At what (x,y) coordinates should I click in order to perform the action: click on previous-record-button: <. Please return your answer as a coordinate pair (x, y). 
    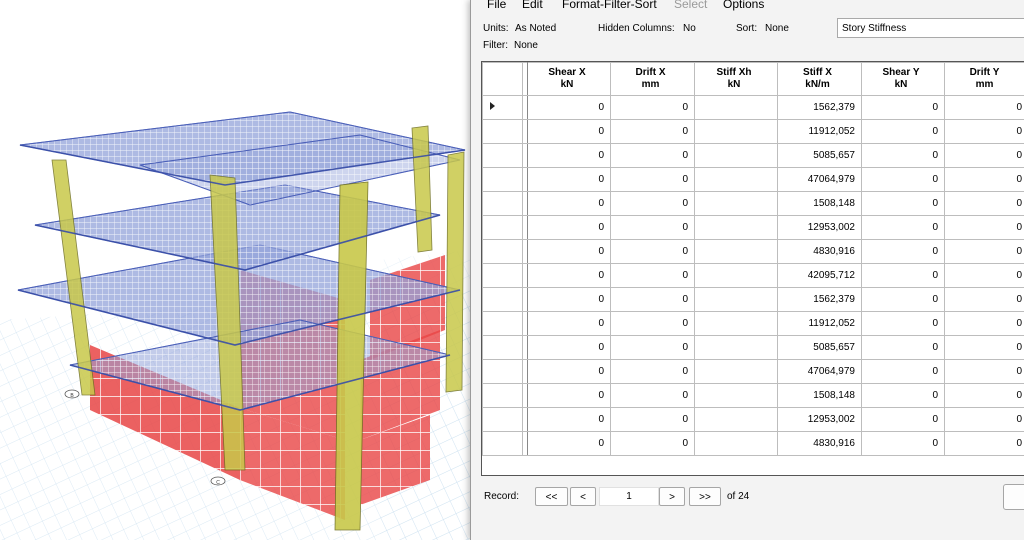
    Looking at the image, I should click on (583, 496).